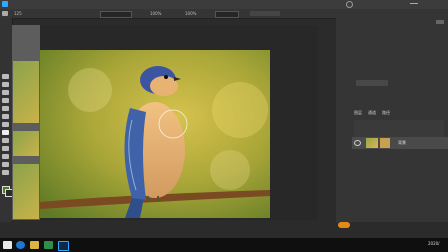 Image resolution: width=448 pixels, height=252 pixels. Describe the element at coordinates (372, 83) in the screenshot. I see `properties-placeholder` at that location.